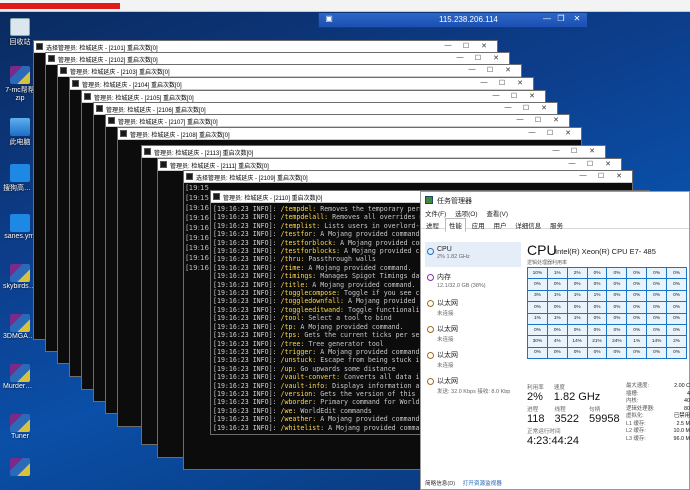  What do you see at coordinates (473, 332) in the screenshot?
I see `sidebar-item-ethernet-2: 以太网 未连接` at bounding box center [473, 332].